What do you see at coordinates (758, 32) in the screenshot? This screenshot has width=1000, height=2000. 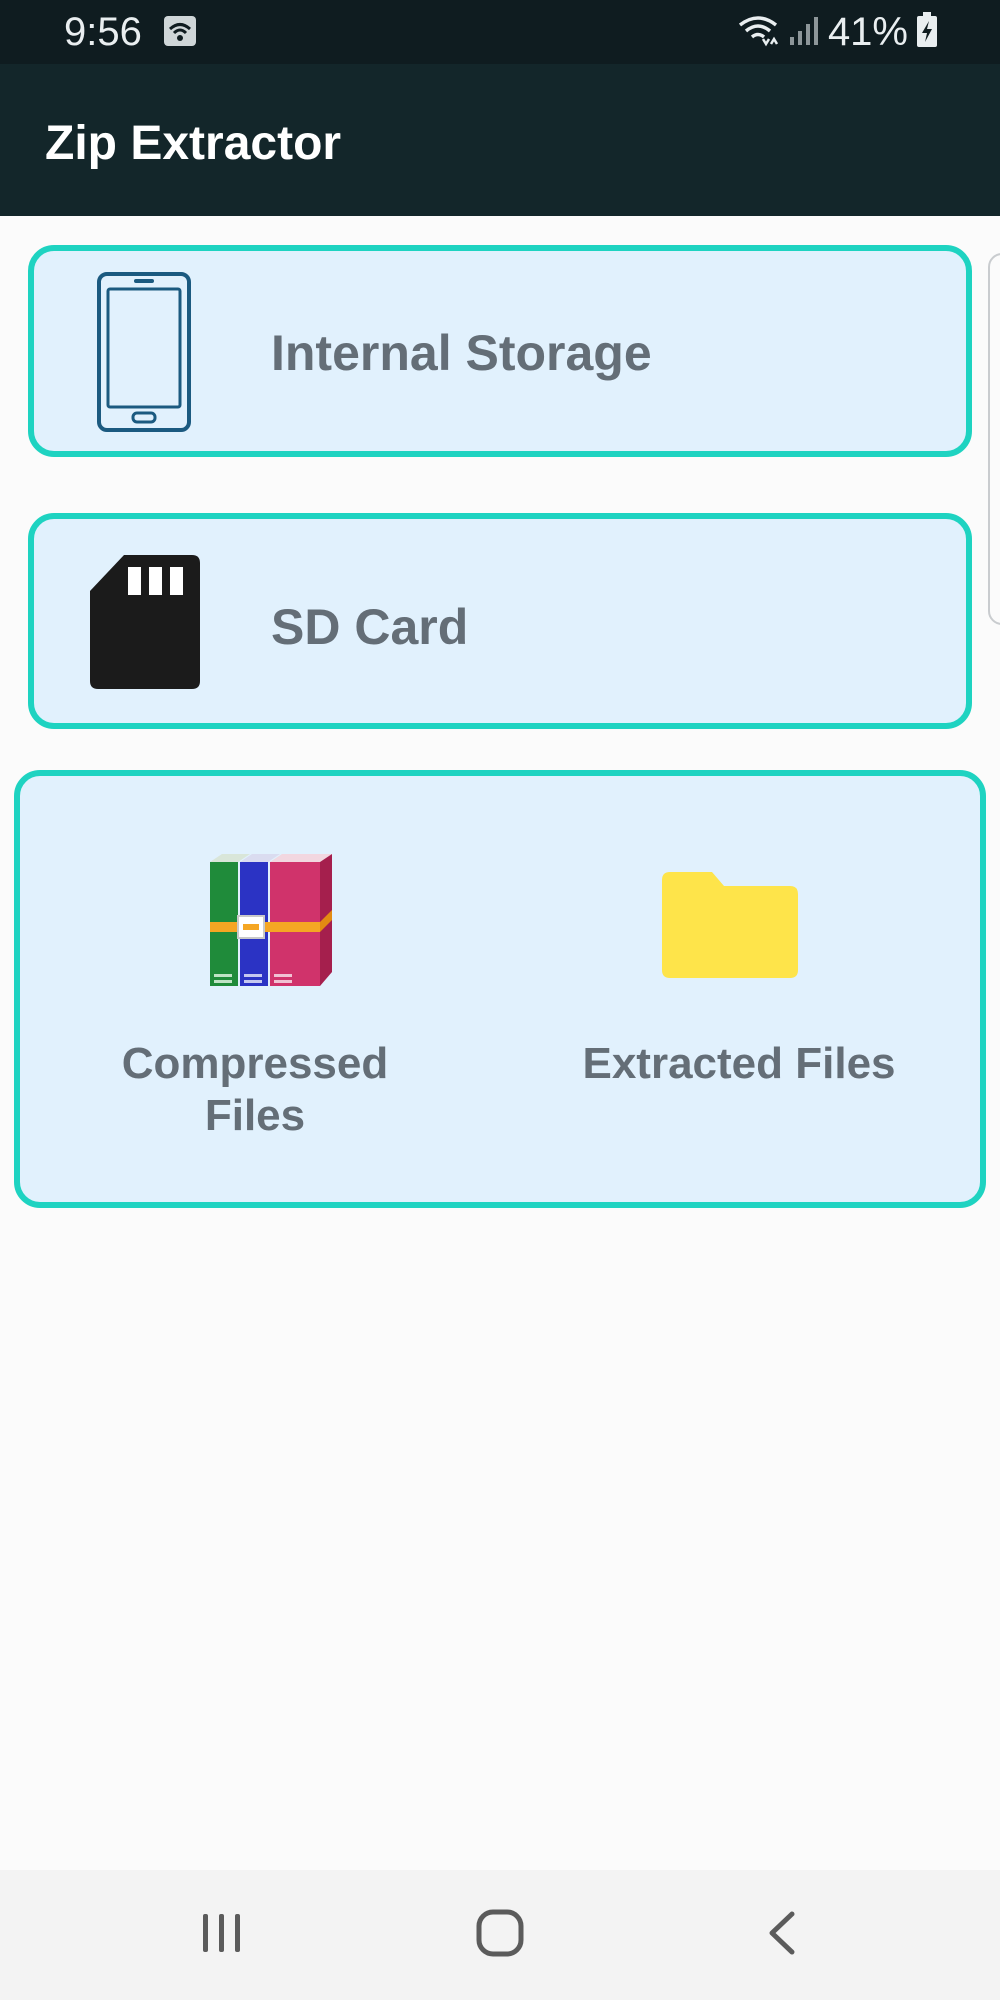 I see `wifi-signal-icon` at bounding box center [758, 32].